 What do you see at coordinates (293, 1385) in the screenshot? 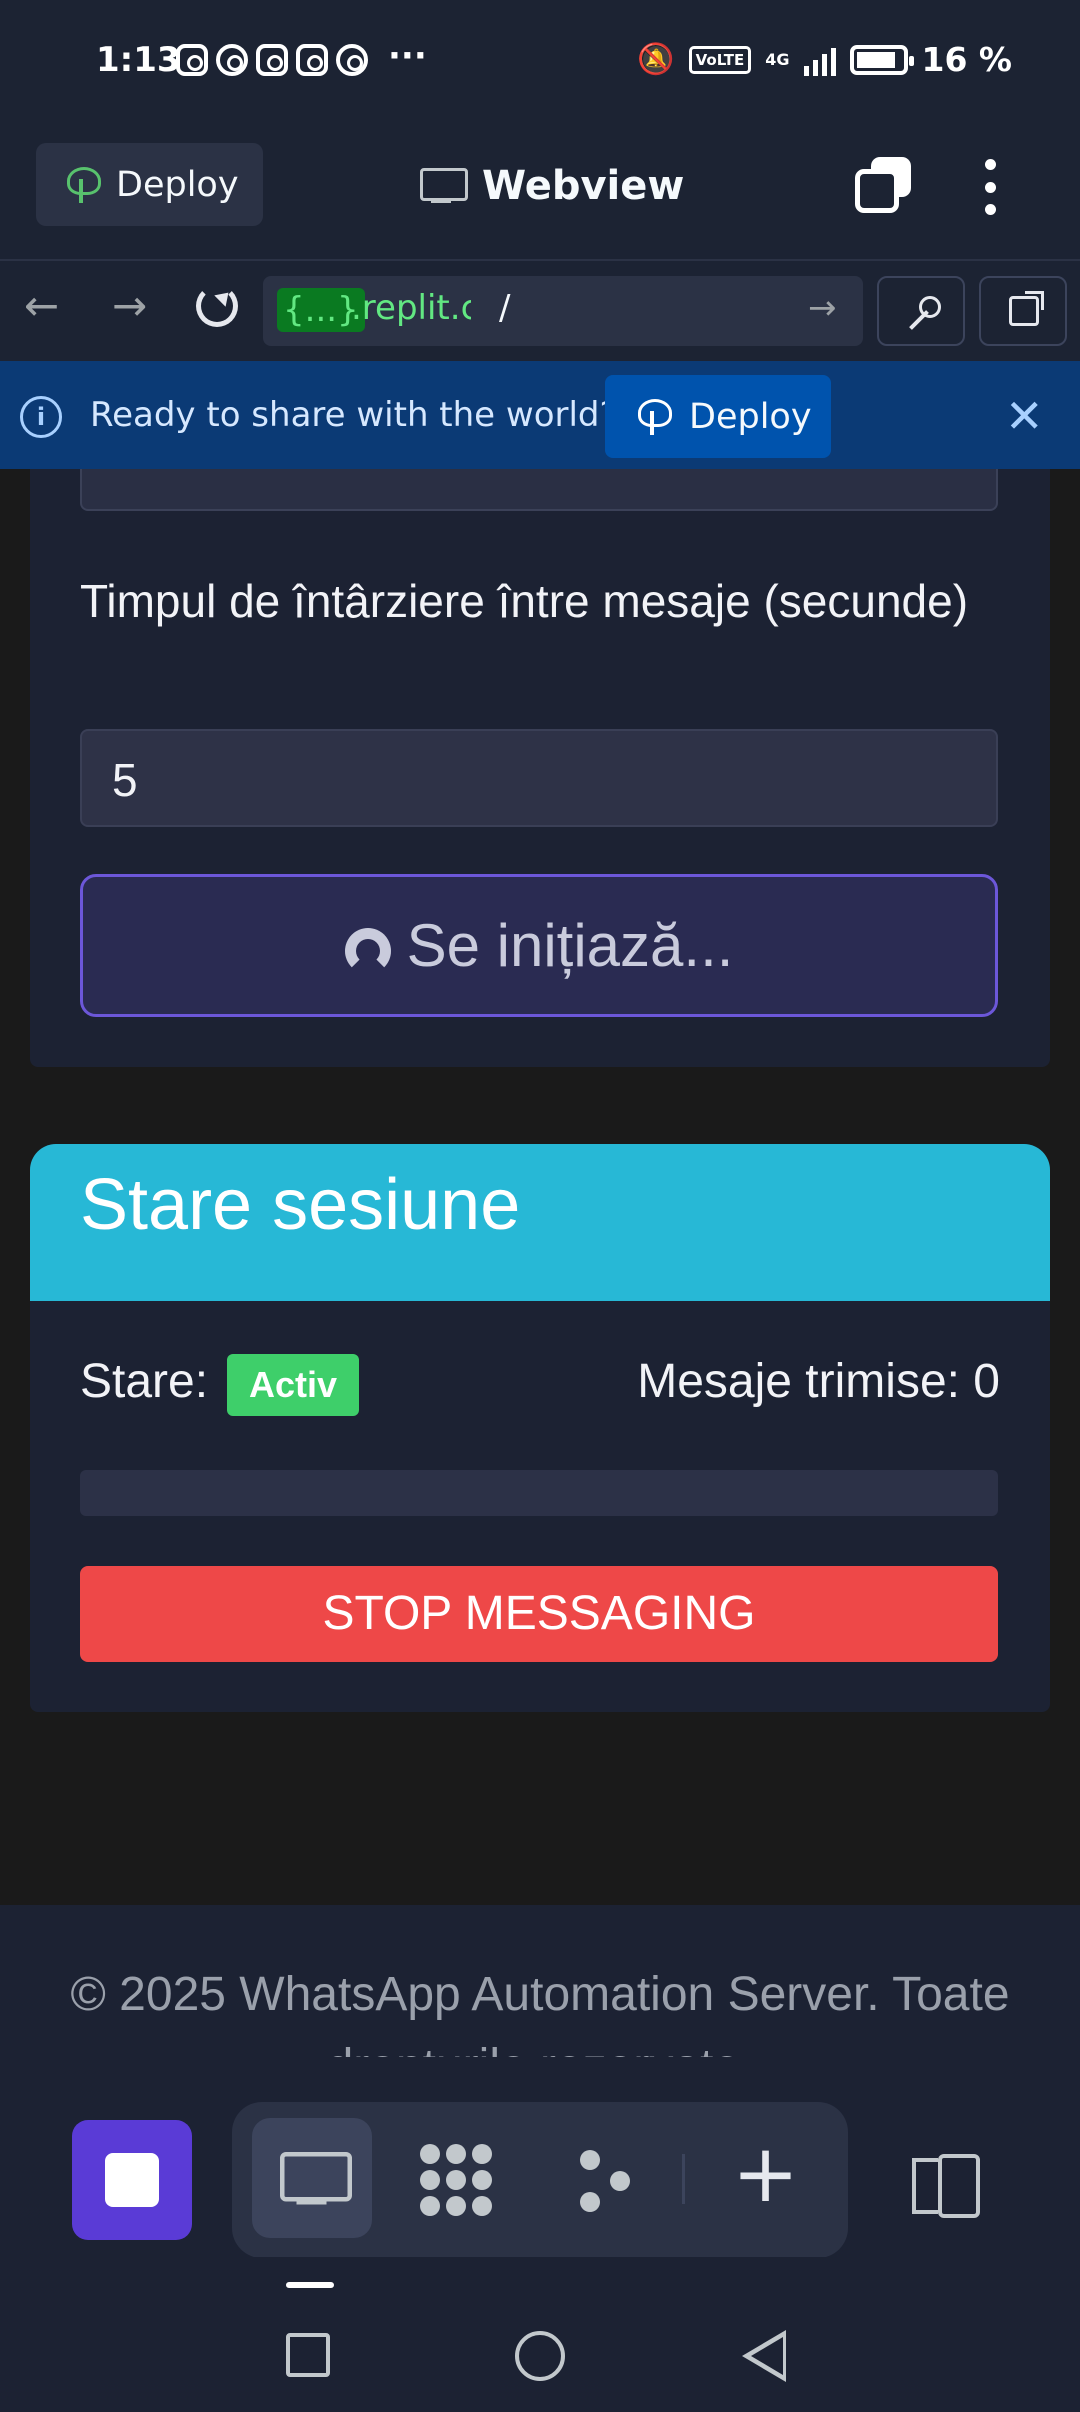
I see `status-badge: Activ` at bounding box center [293, 1385].